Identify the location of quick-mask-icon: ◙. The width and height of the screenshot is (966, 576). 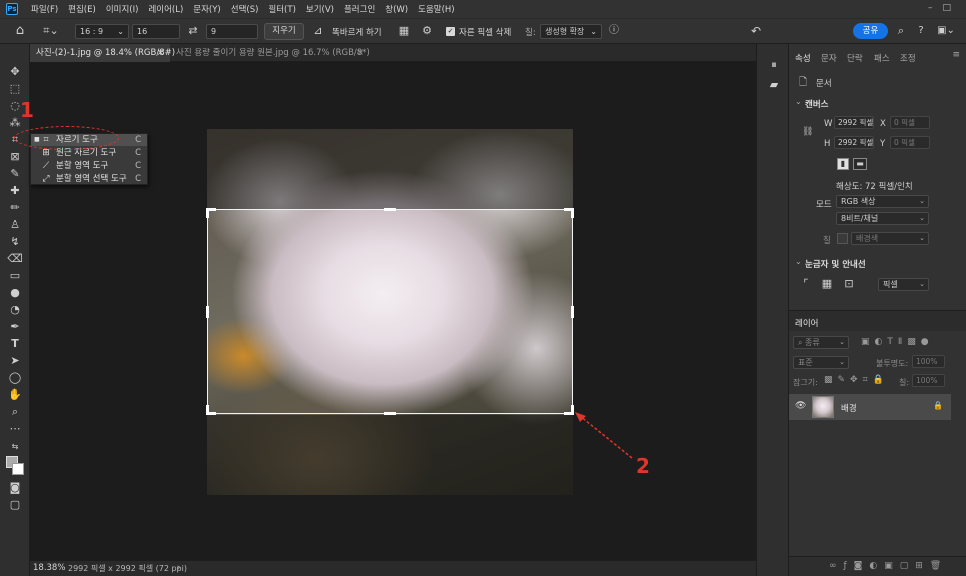
(15, 488).